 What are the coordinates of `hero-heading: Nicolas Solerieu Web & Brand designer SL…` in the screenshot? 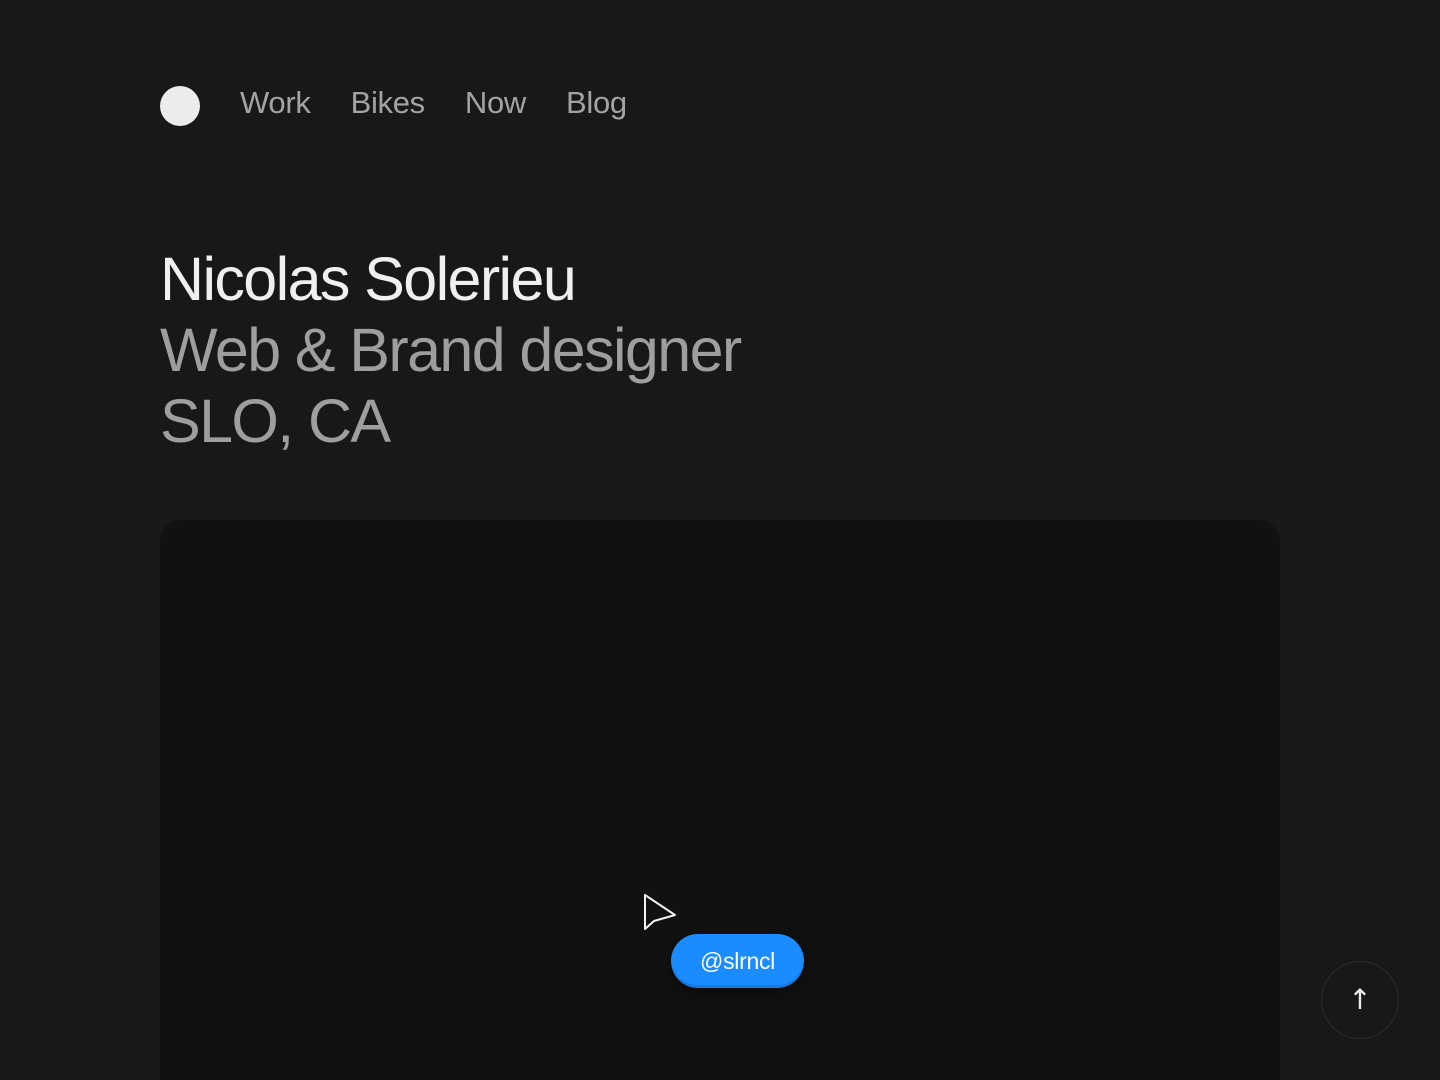 It's located at (451, 350).